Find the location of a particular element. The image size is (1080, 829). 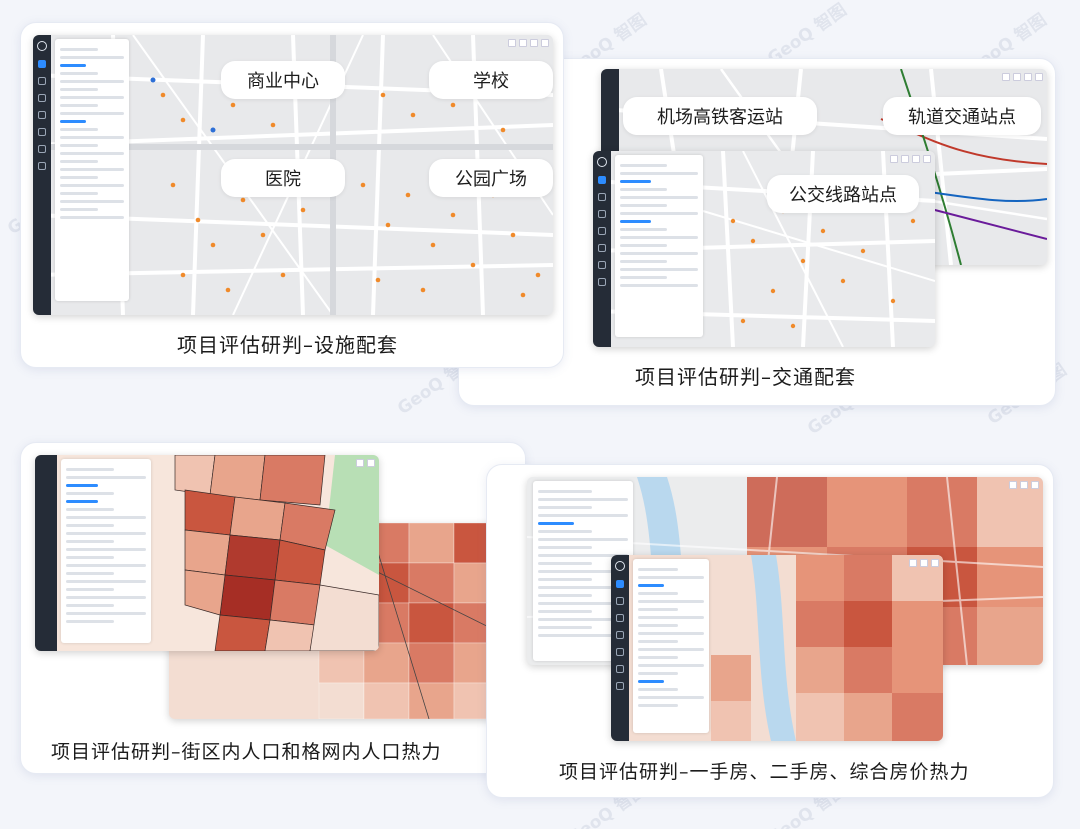

label-airport-rail: 机场高铁客运站 is located at coordinates (720, 116).